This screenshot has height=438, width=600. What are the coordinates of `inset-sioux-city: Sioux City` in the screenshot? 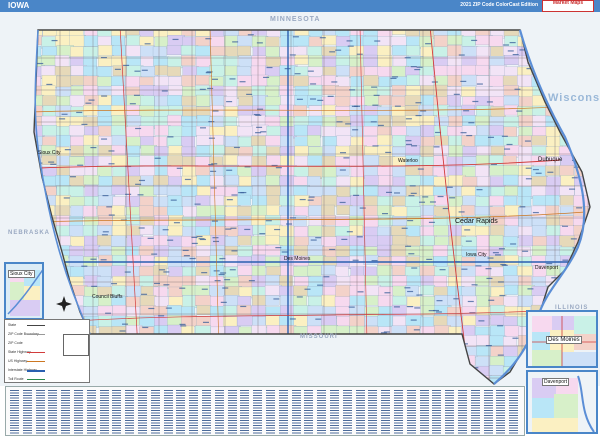 It's located at (24, 291).